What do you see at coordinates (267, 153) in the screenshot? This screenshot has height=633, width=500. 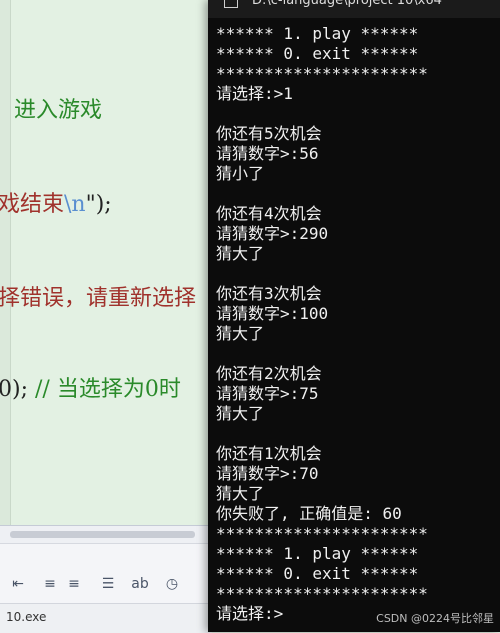 I see `console-line: 请猜数字>:56` at bounding box center [267, 153].